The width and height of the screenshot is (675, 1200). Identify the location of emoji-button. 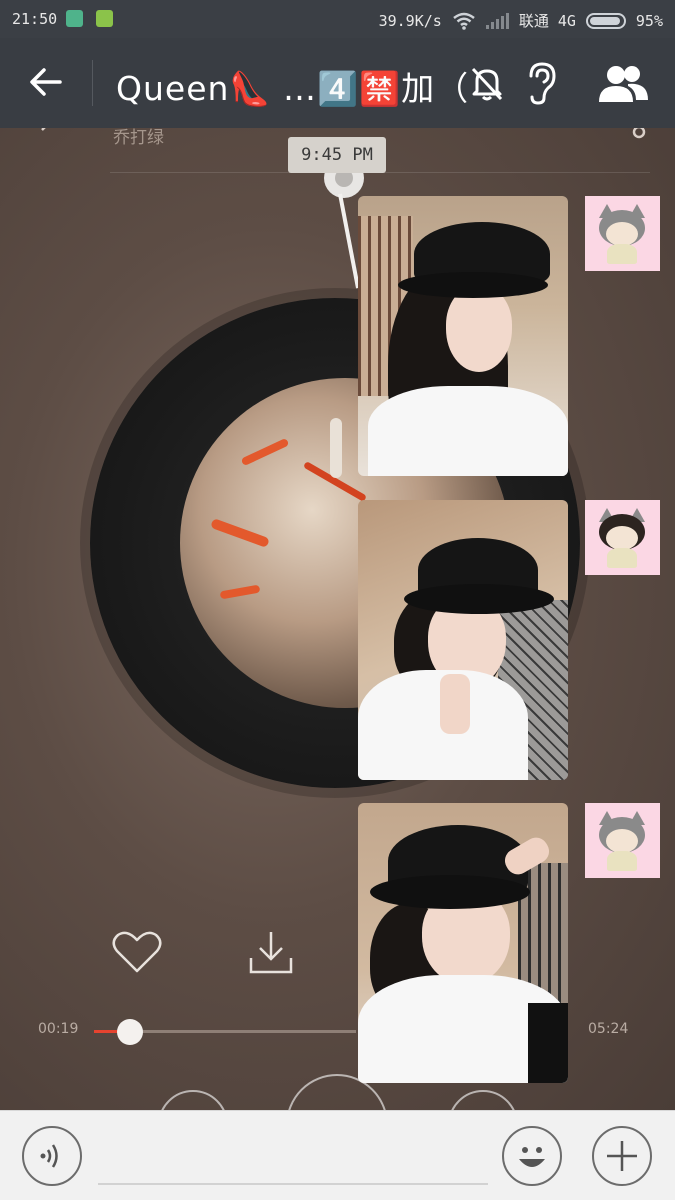
(532, 1156).